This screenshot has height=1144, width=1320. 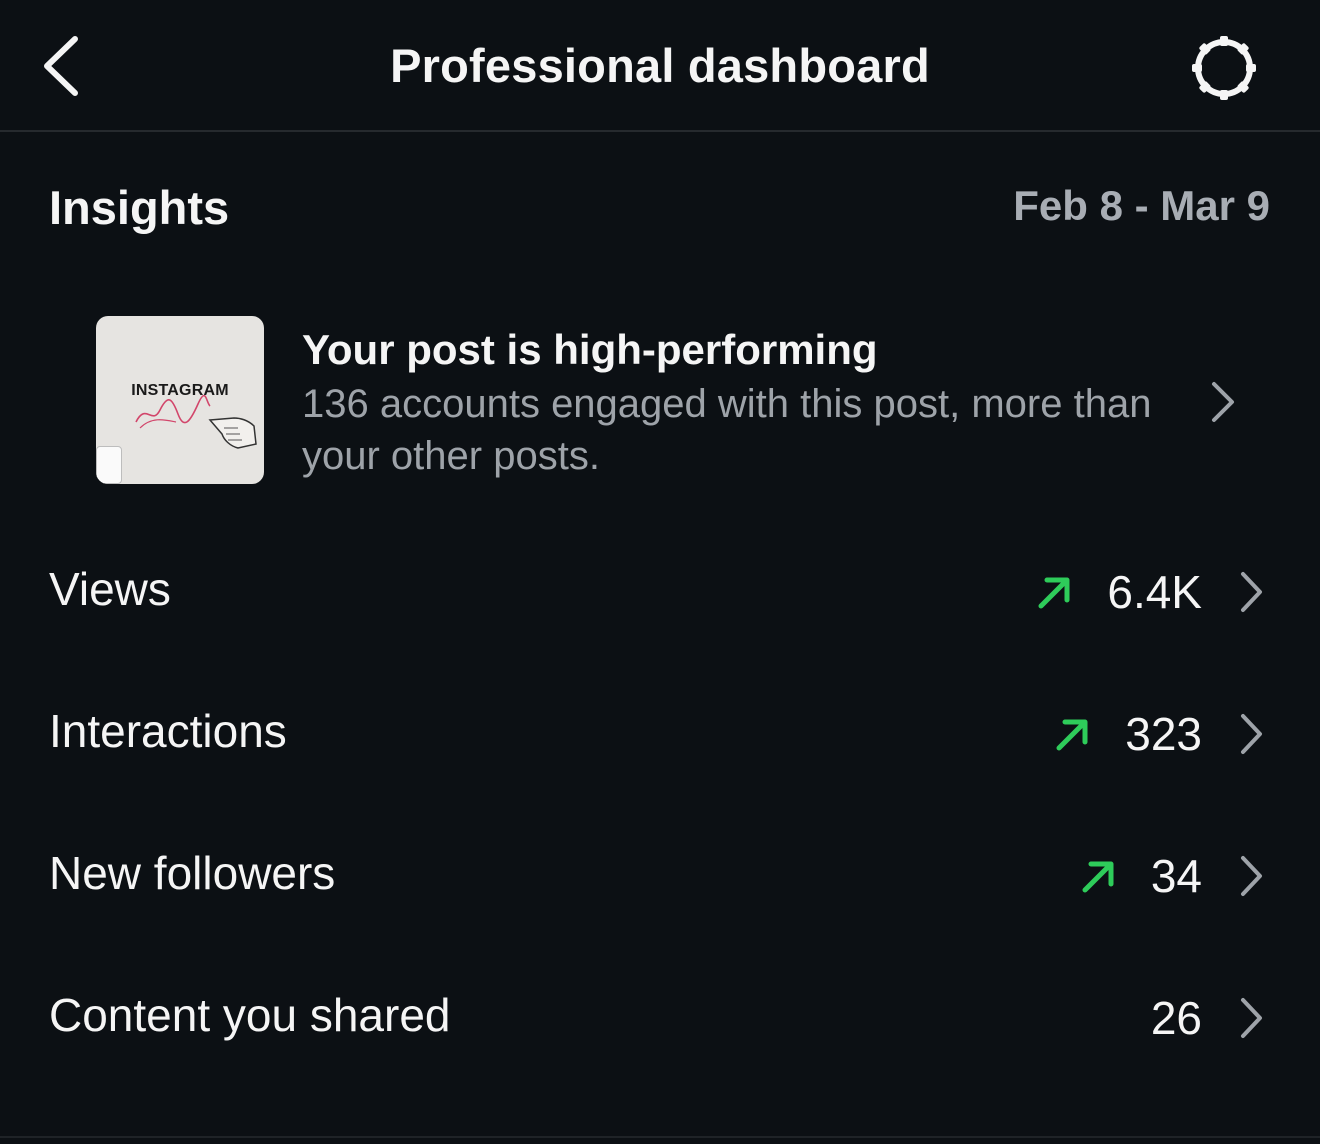 What do you see at coordinates (109, 465) in the screenshot?
I see `phone-mockup-icon` at bounding box center [109, 465].